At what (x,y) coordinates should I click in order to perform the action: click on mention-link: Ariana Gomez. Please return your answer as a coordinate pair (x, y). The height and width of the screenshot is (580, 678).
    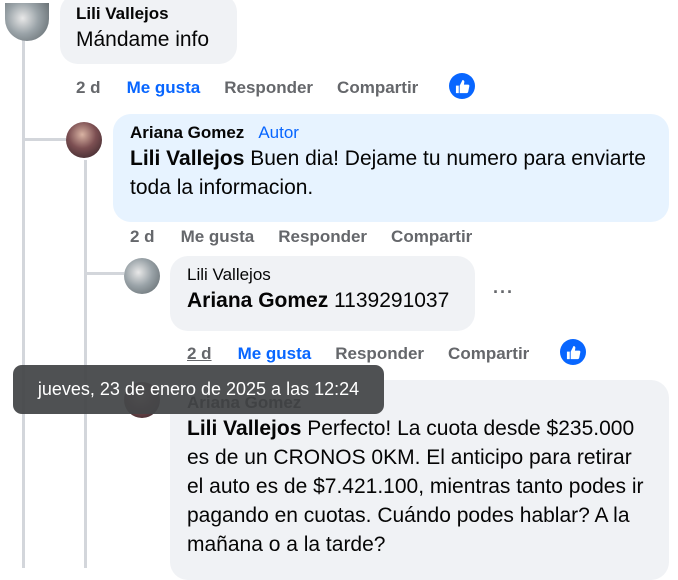
    Looking at the image, I should click on (257, 300).